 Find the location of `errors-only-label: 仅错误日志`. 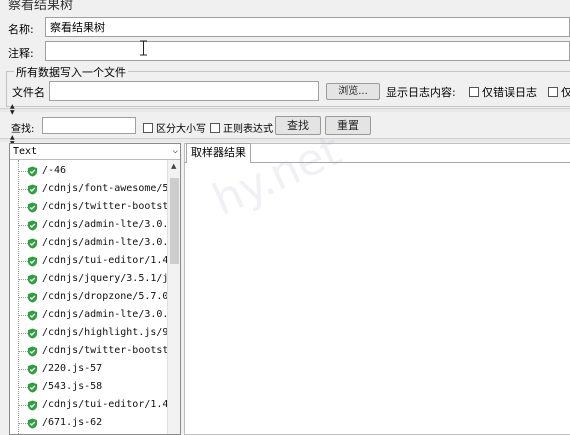

errors-only-label: 仅错误日志 is located at coordinates (509, 92).